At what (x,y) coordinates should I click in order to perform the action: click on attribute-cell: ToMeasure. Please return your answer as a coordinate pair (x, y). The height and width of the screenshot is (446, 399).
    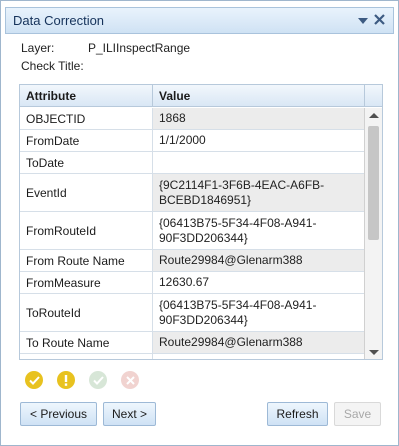
    Looking at the image, I should click on (86, 356).